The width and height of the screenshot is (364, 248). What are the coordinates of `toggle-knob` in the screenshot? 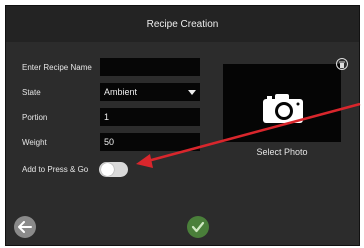 It's located at (107, 169).